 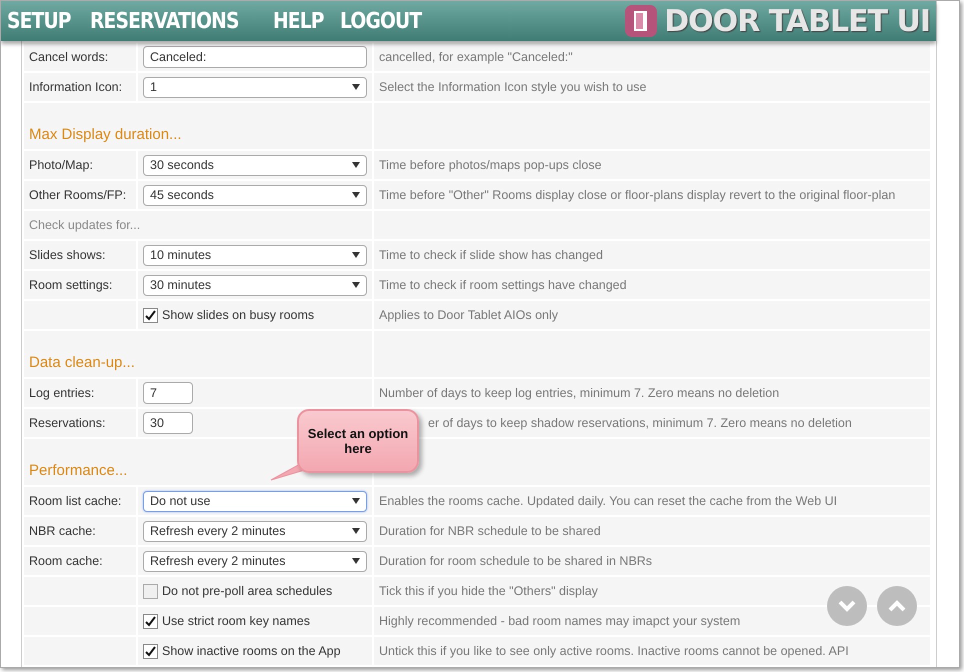 What do you see at coordinates (488, 591) in the screenshot?
I see `field-description: Tick this if you hide the "Others" display` at bounding box center [488, 591].